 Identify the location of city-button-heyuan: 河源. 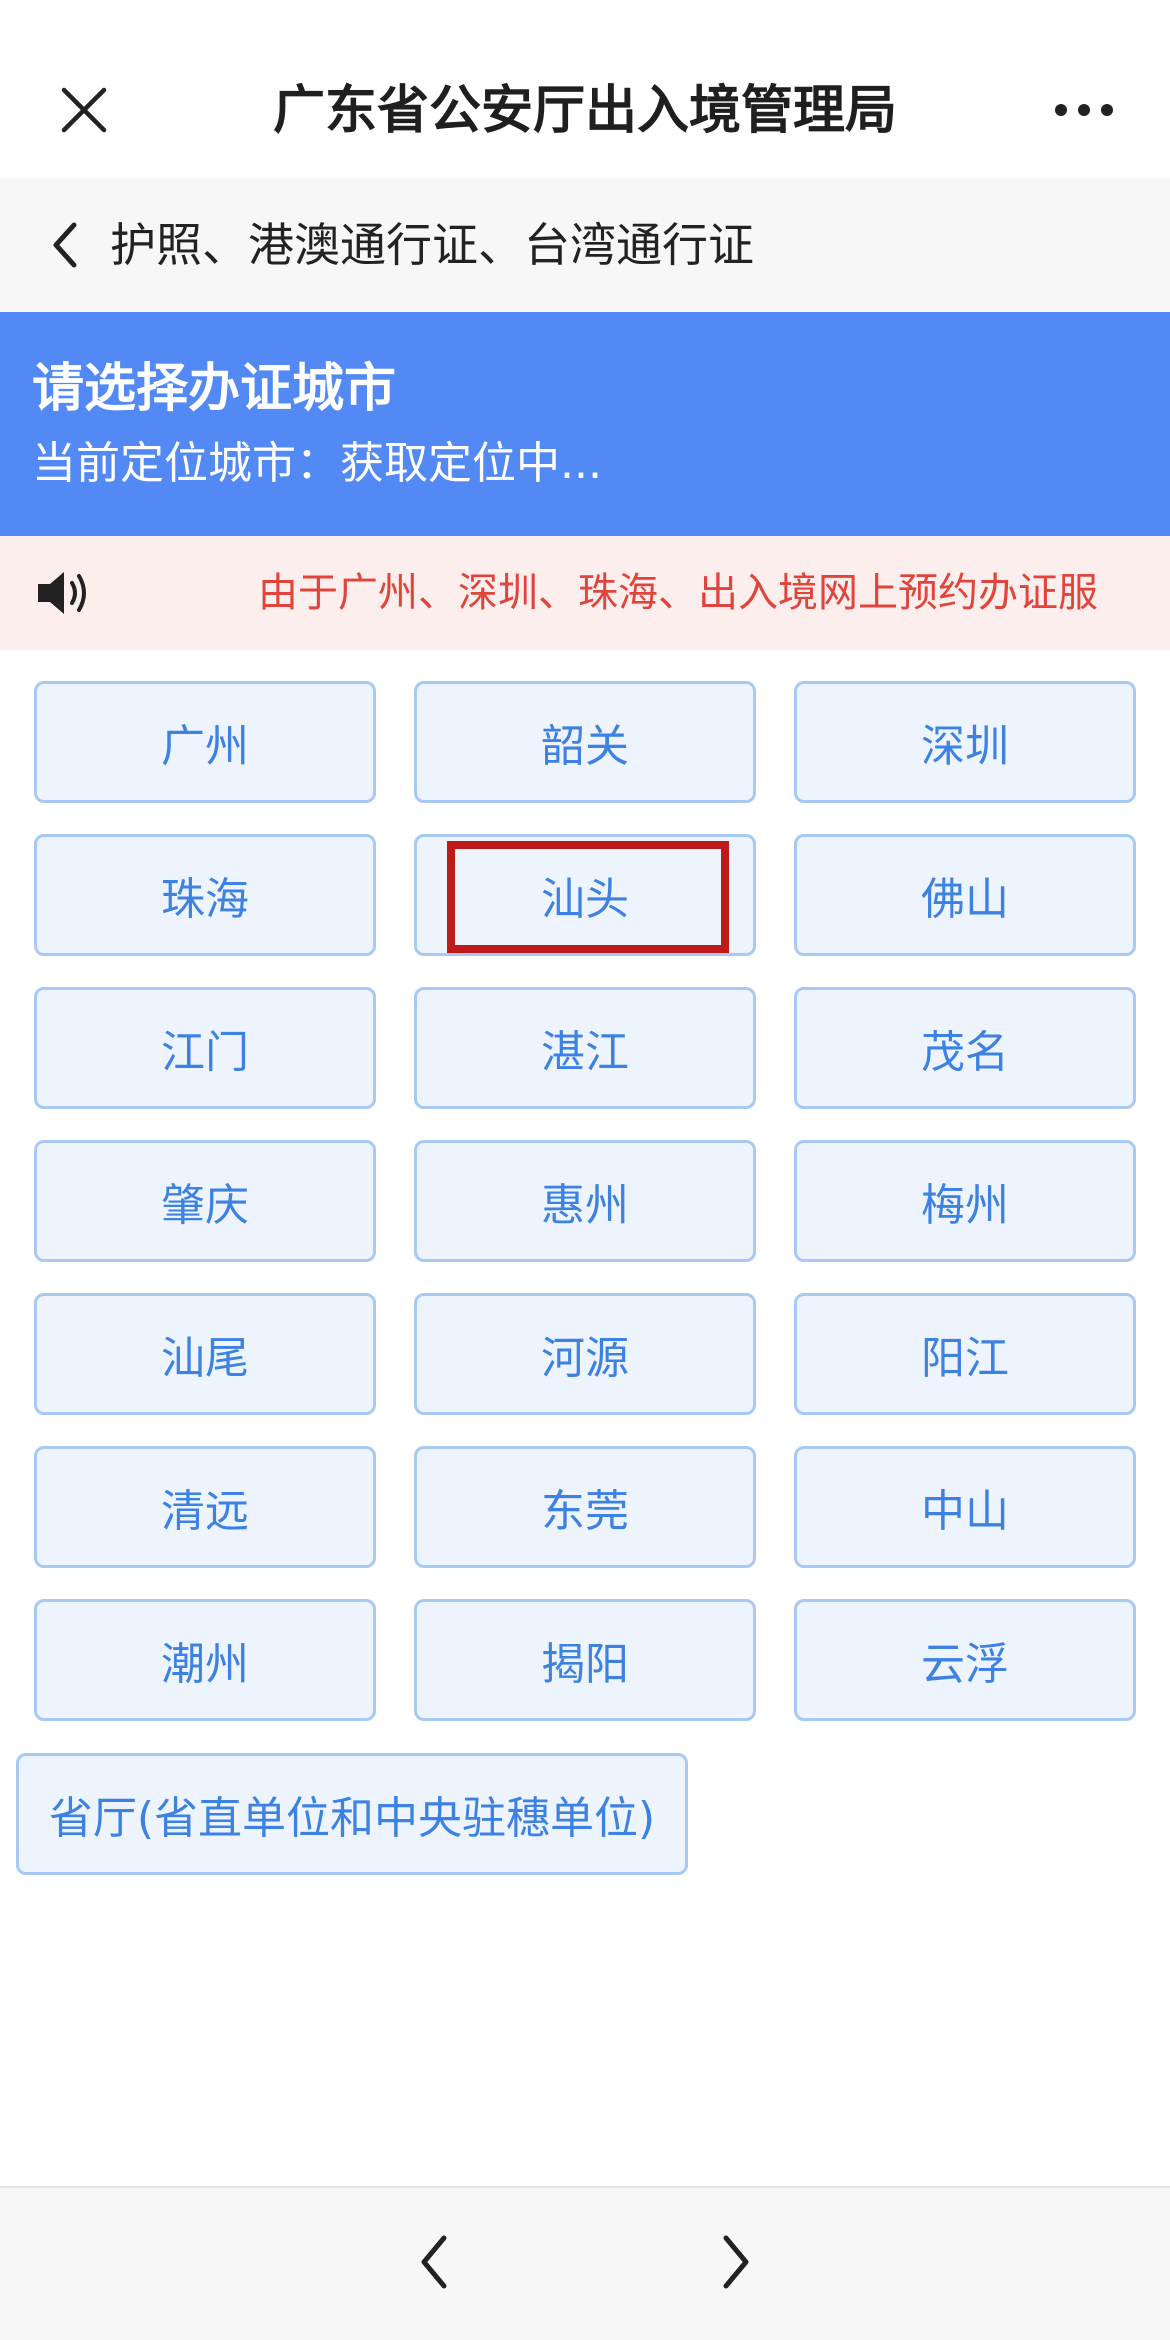
(585, 1354).